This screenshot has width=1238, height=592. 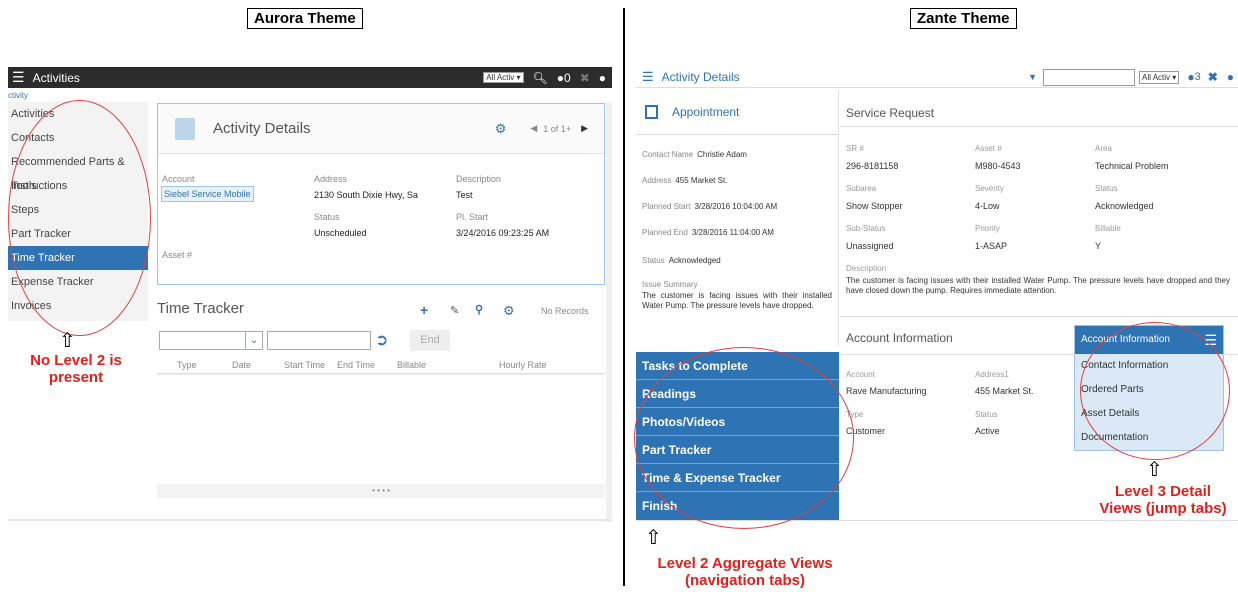 I want to click on sidebar-item-recommended-parts: Recommended Parts & Tools, so click(x=78, y=171).